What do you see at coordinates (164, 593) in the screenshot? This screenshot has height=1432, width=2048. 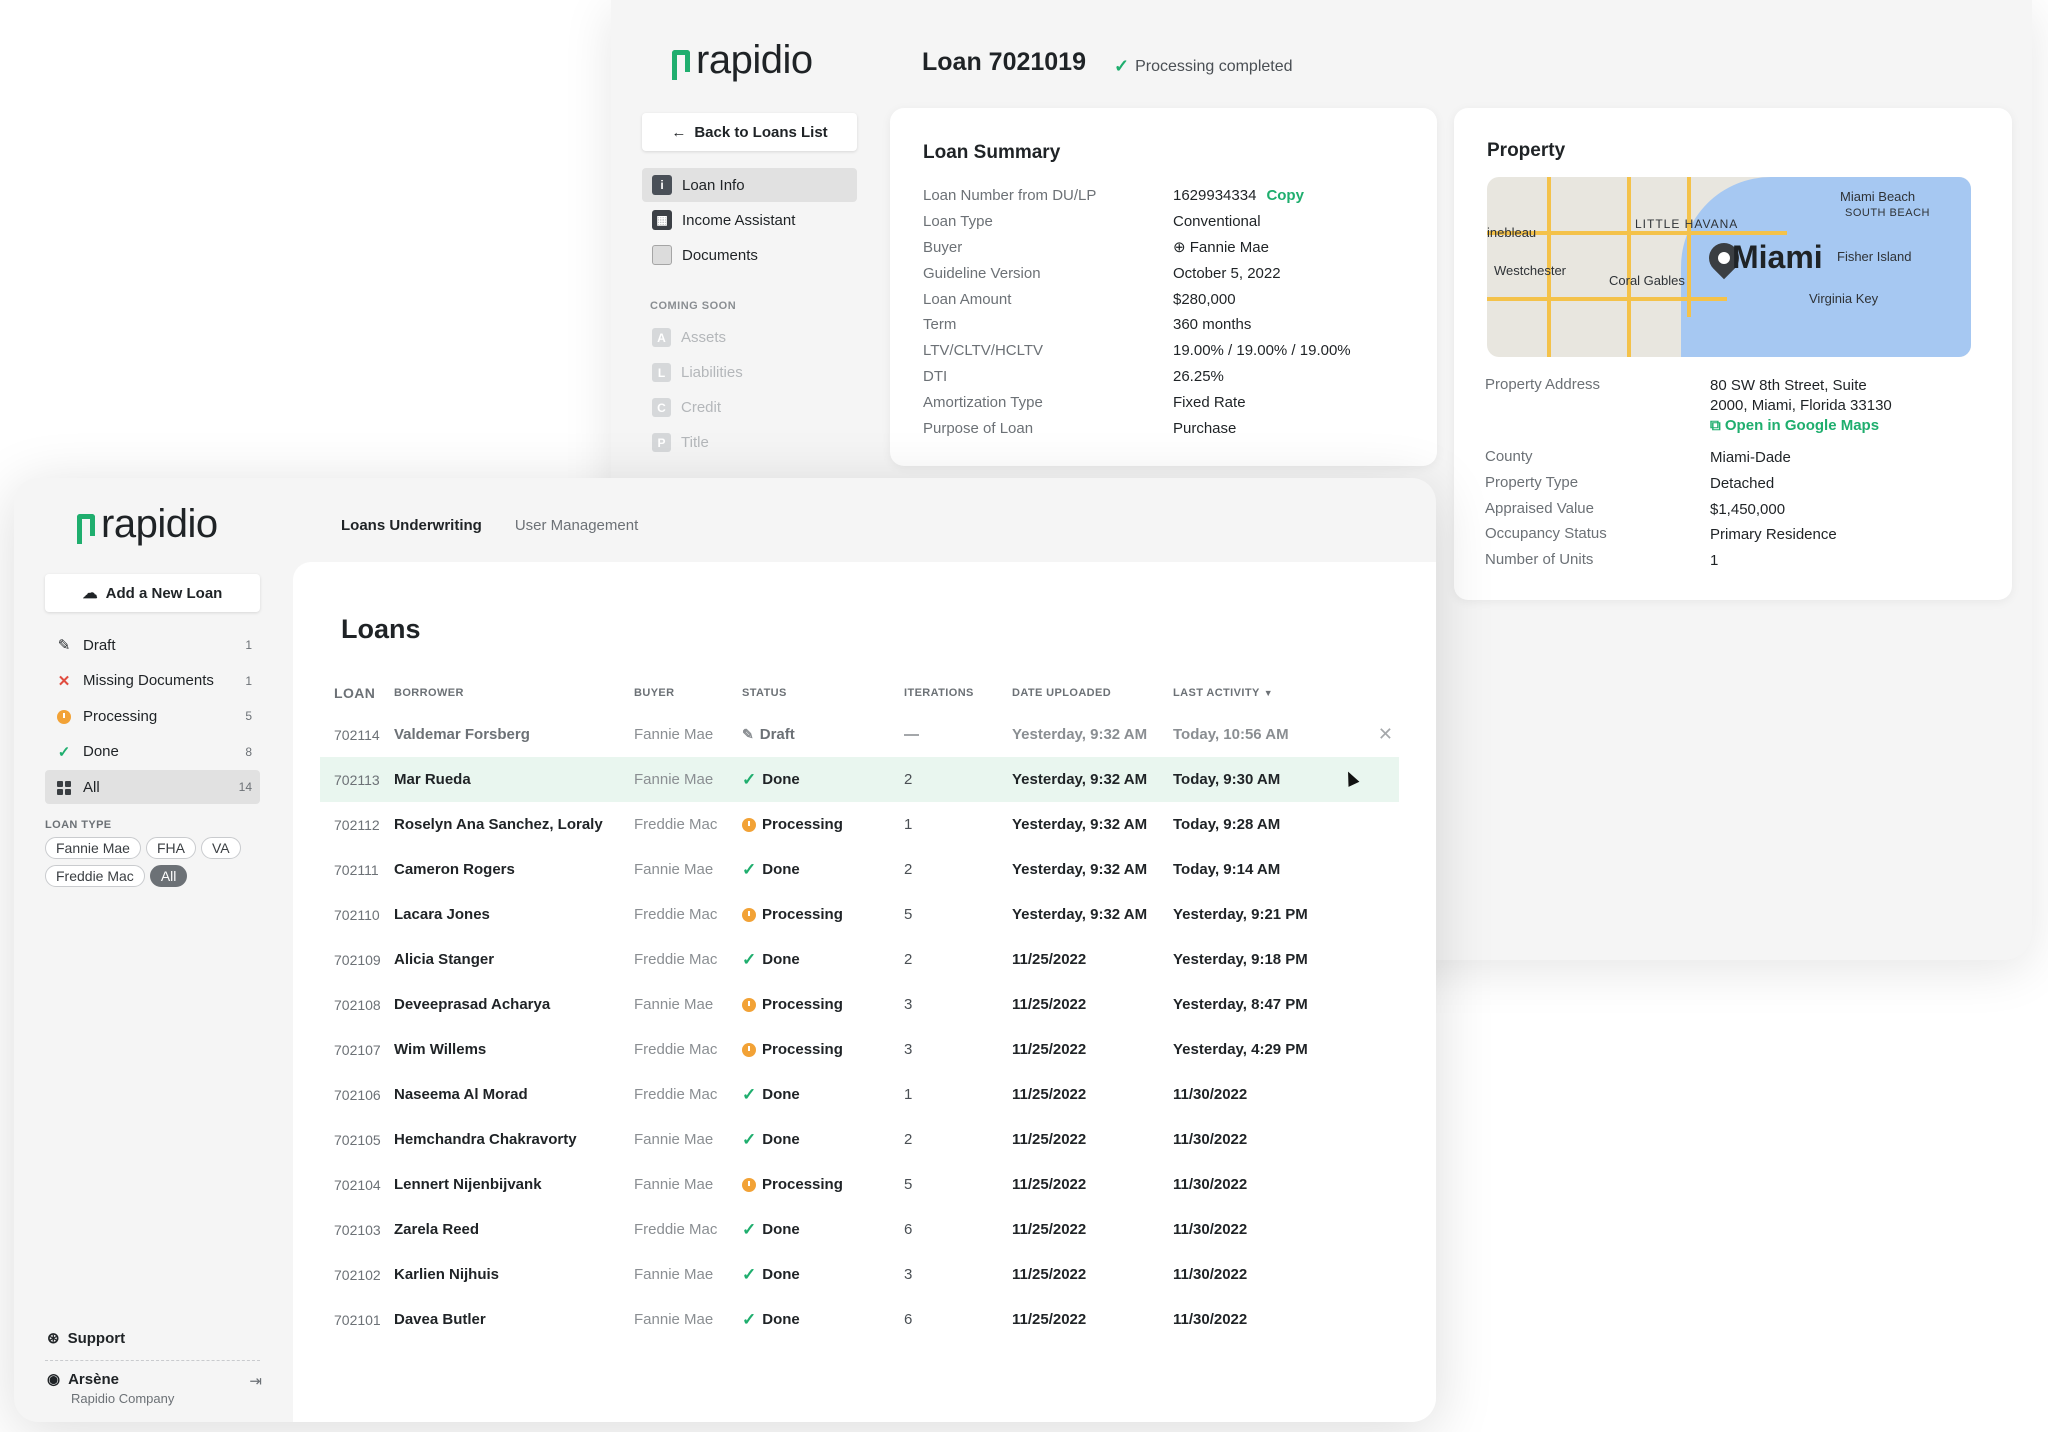 I see `add-new-loan-label: Add a New Loan` at bounding box center [164, 593].